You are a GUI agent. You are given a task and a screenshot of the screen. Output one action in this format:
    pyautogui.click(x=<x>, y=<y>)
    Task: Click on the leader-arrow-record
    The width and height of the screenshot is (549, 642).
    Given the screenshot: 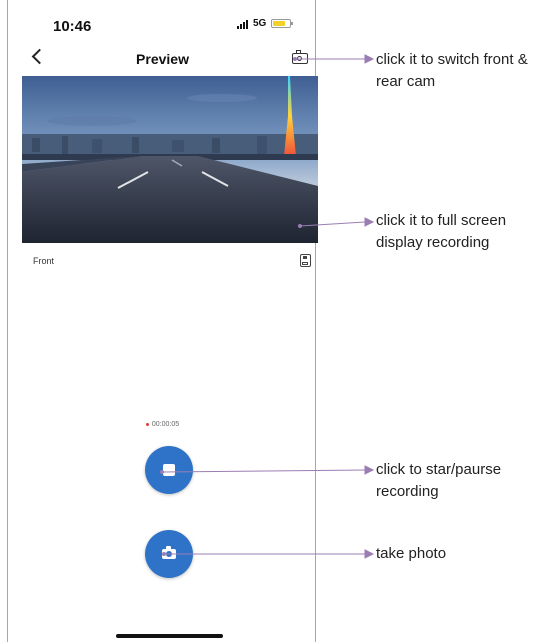 What is the action you would take?
    pyautogui.click(x=369, y=470)
    